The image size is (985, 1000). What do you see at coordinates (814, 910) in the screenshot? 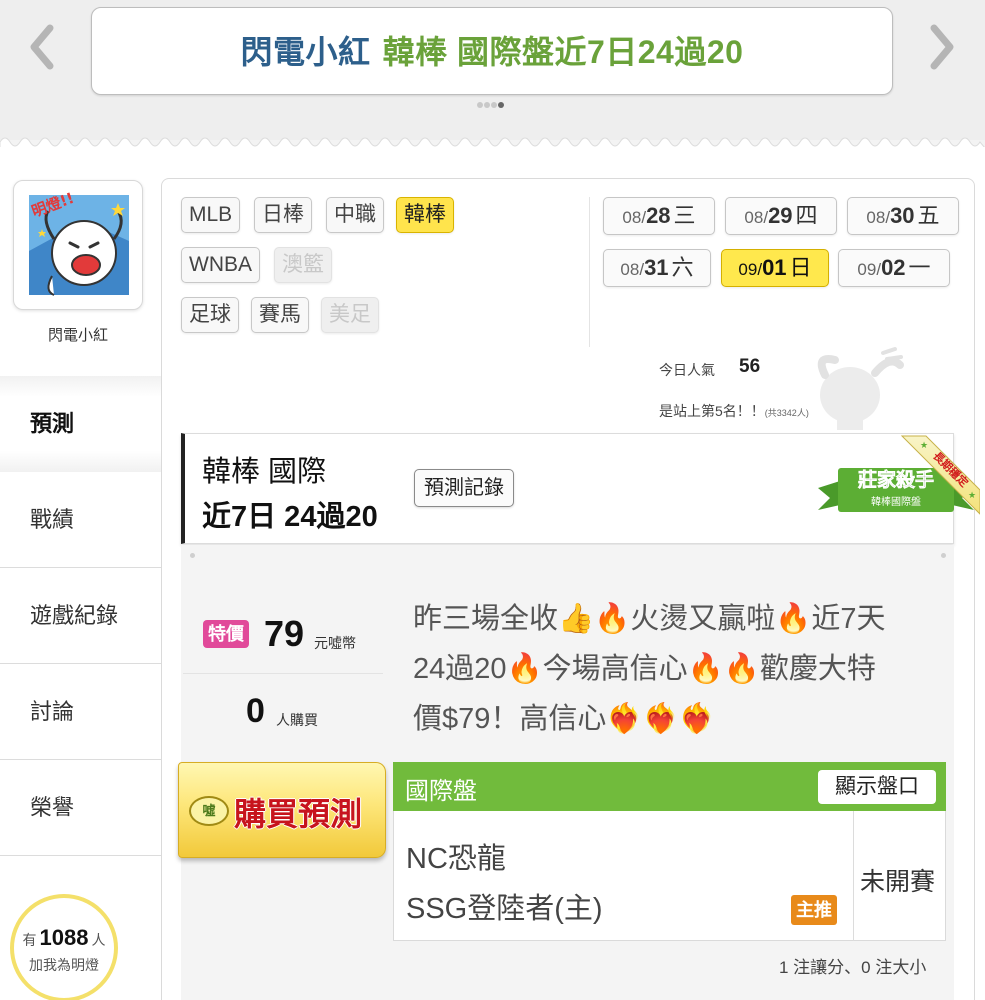
I see `main-pick-badge: 主推` at bounding box center [814, 910].